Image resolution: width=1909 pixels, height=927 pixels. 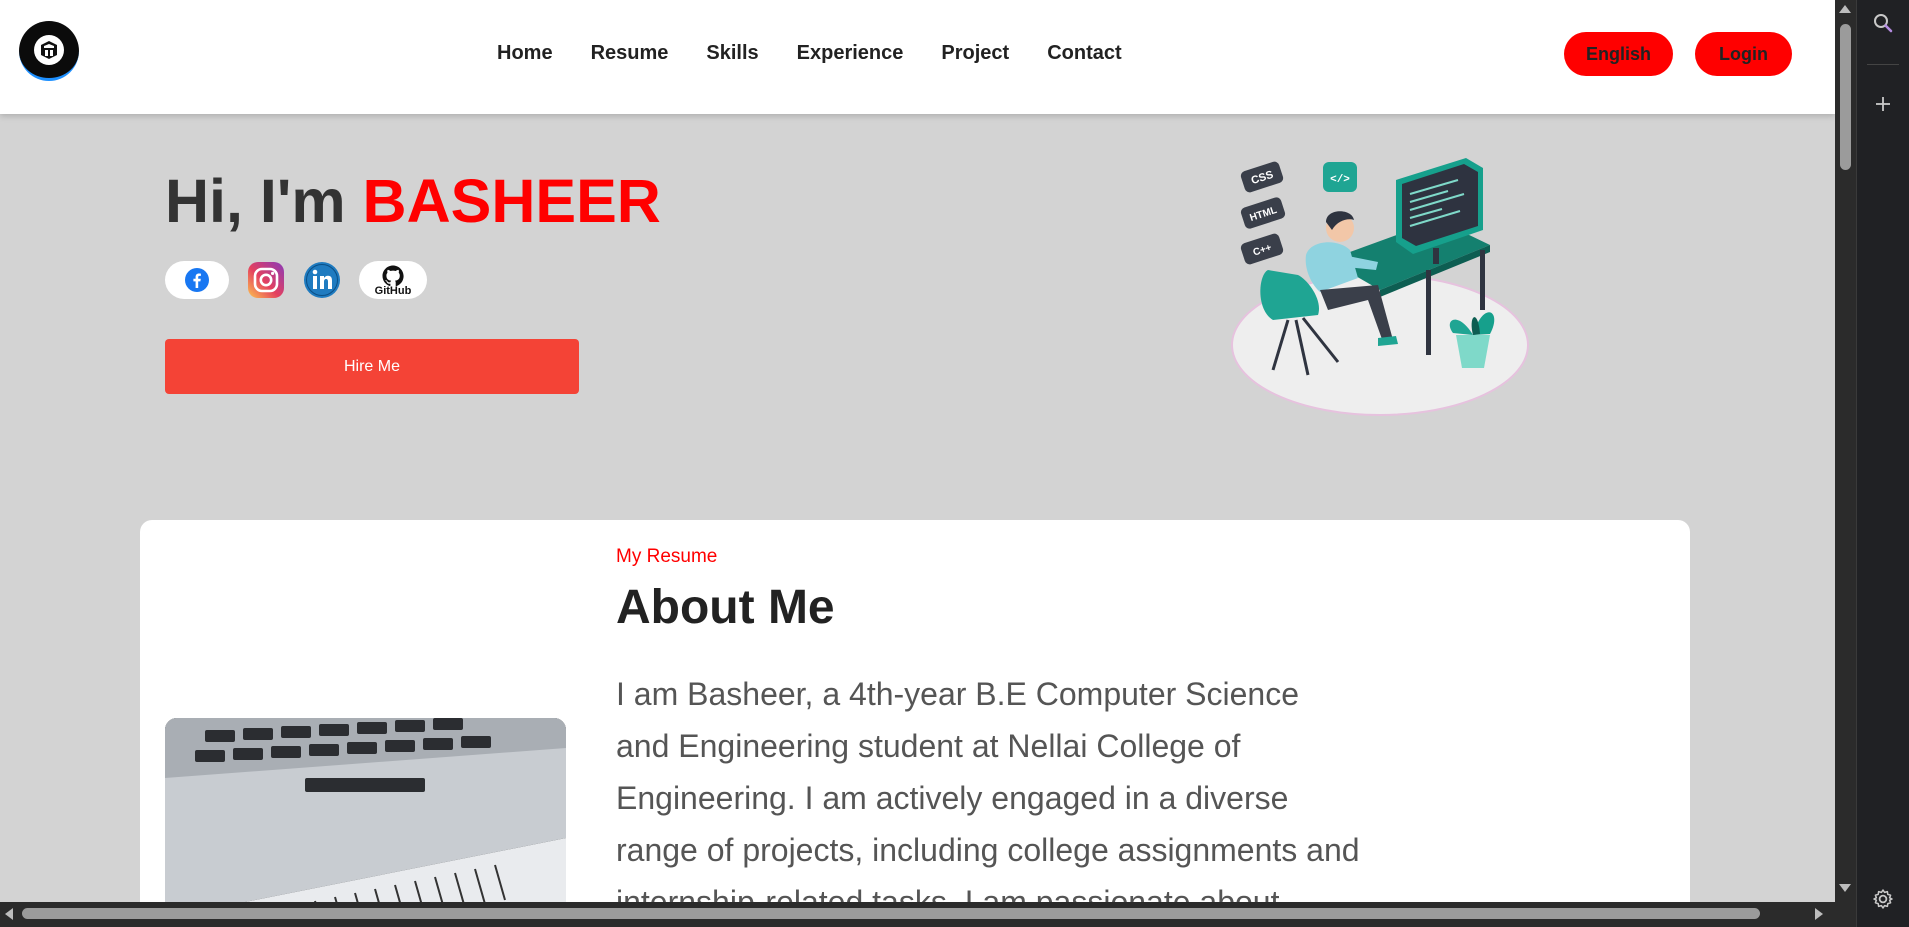 I want to click on language-button: English, so click(x=1618, y=54).